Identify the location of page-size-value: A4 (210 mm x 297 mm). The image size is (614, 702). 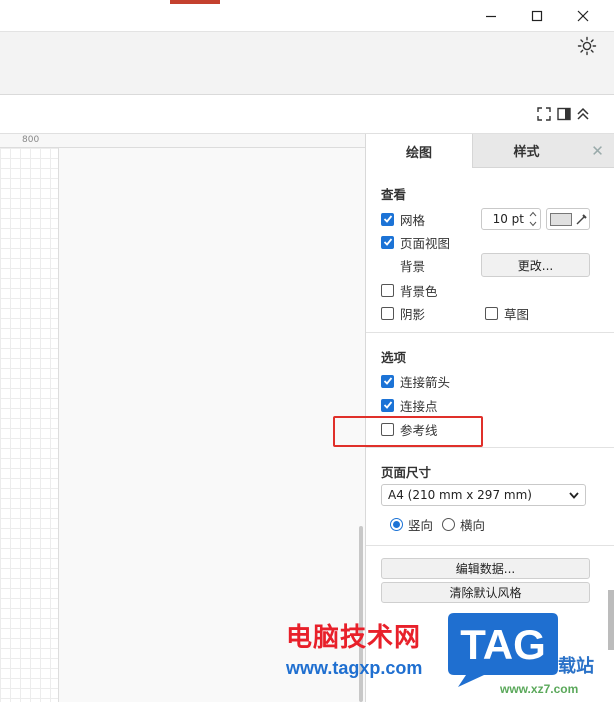
(460, 495).